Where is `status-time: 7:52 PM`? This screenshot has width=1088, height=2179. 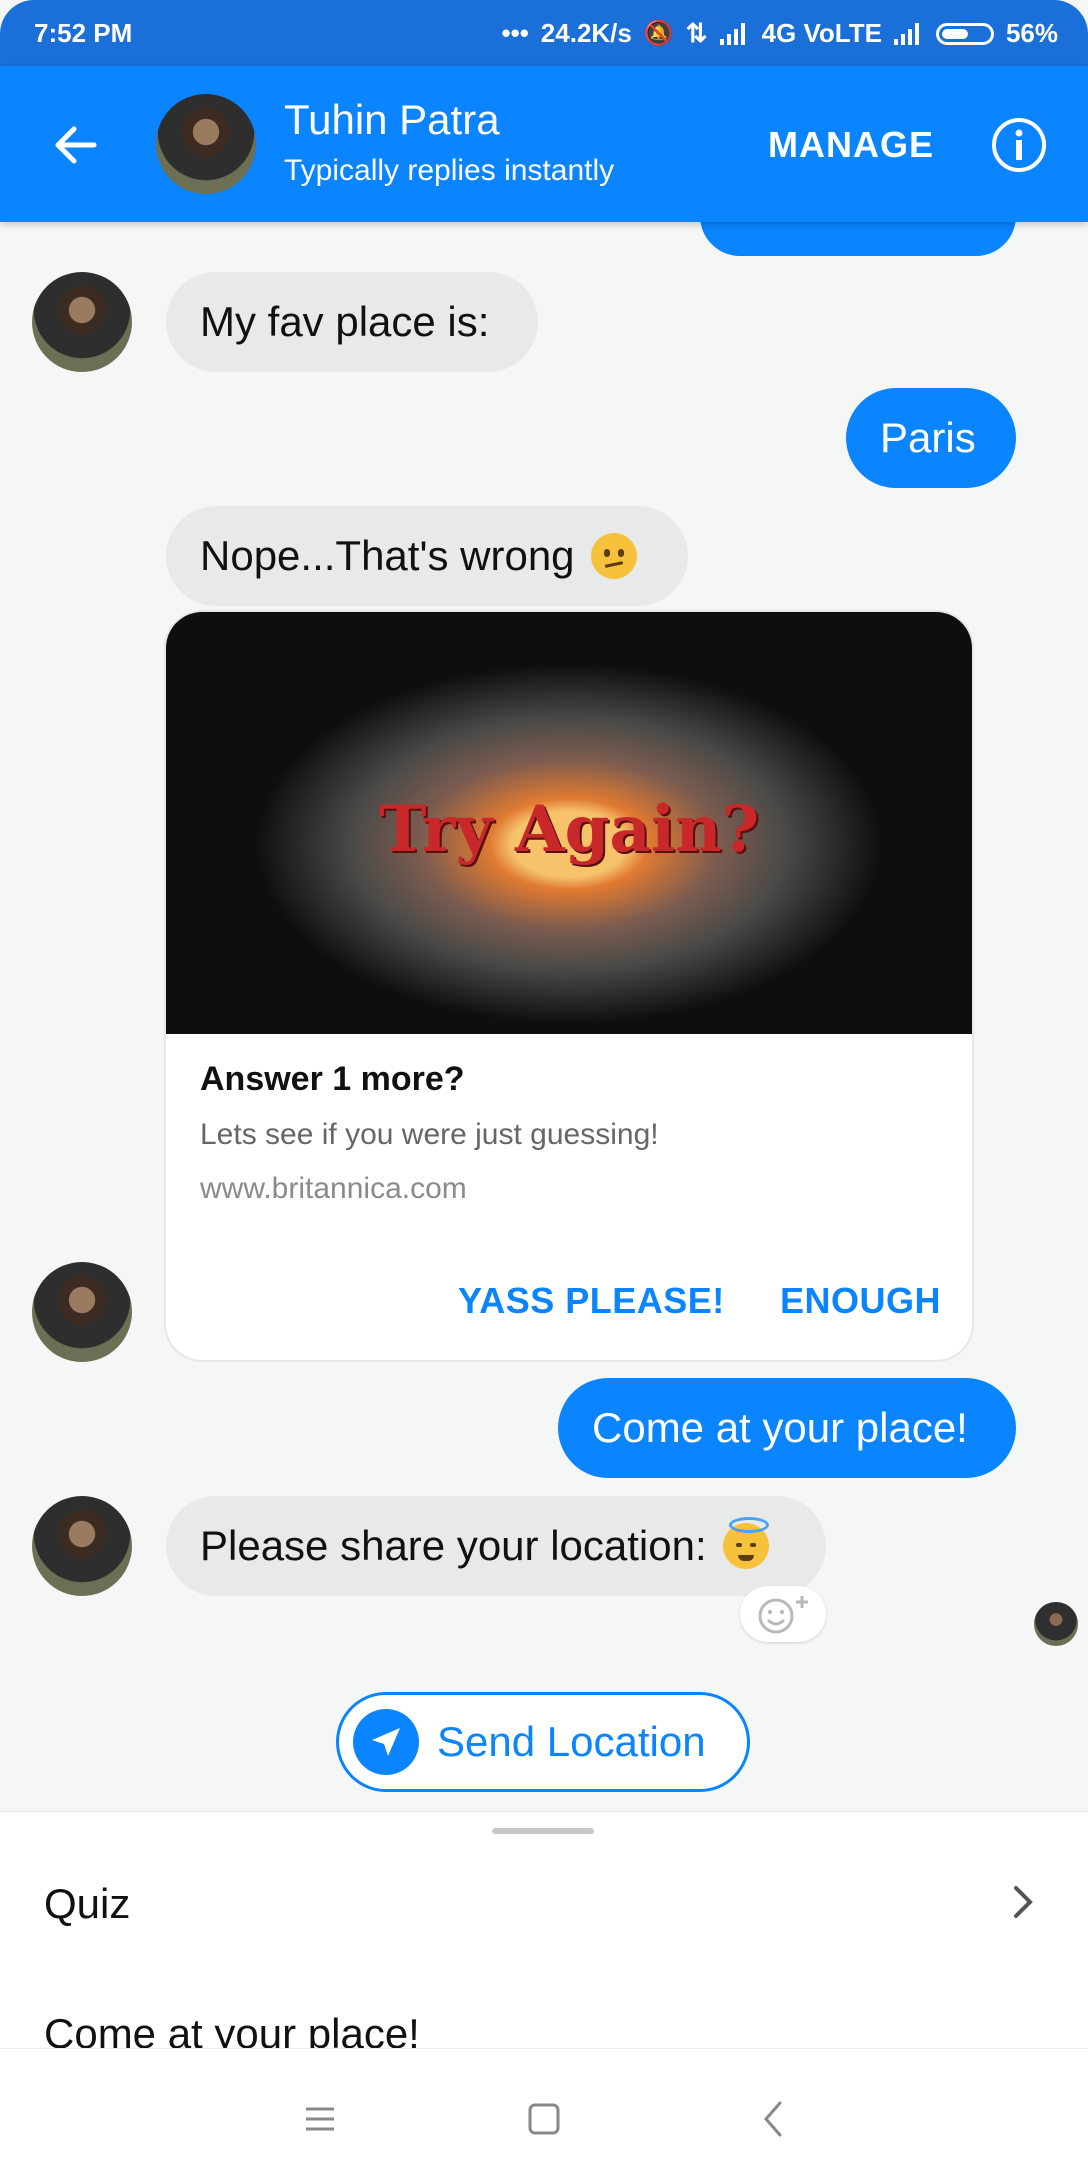
status-time: 7:52 PM is located at coordinates (83, 33).